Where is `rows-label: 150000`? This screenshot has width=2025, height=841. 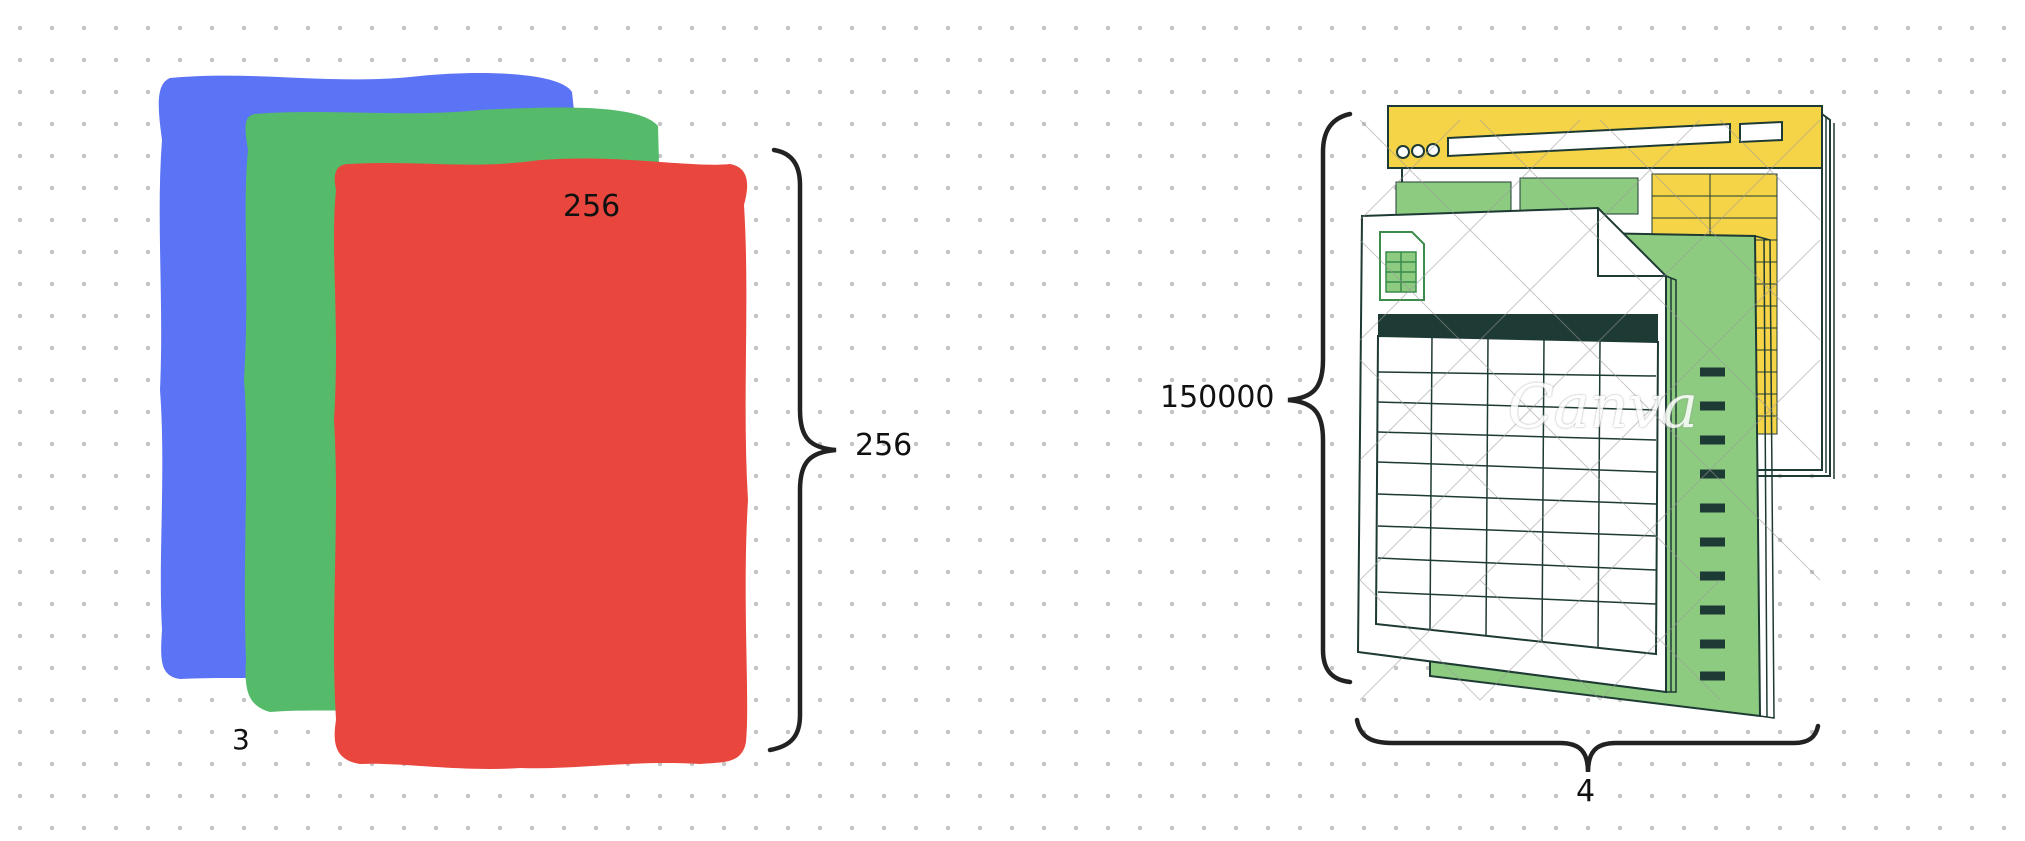
rows-label: 150000 is located at coordinates (1217, 397).